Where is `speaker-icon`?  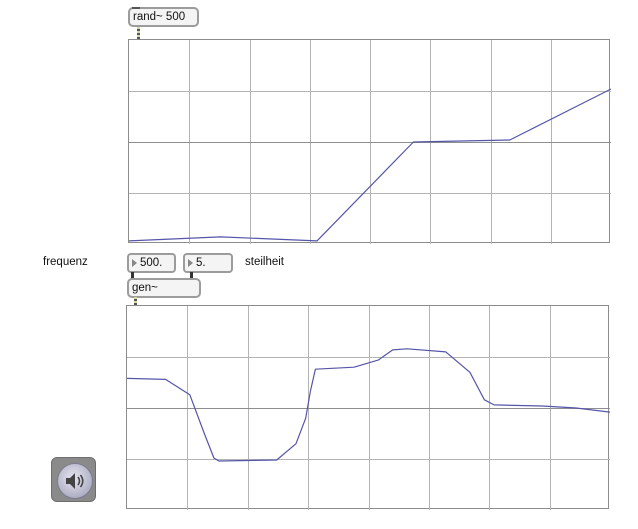 speaker-icon is located at coordinates (75, 481).